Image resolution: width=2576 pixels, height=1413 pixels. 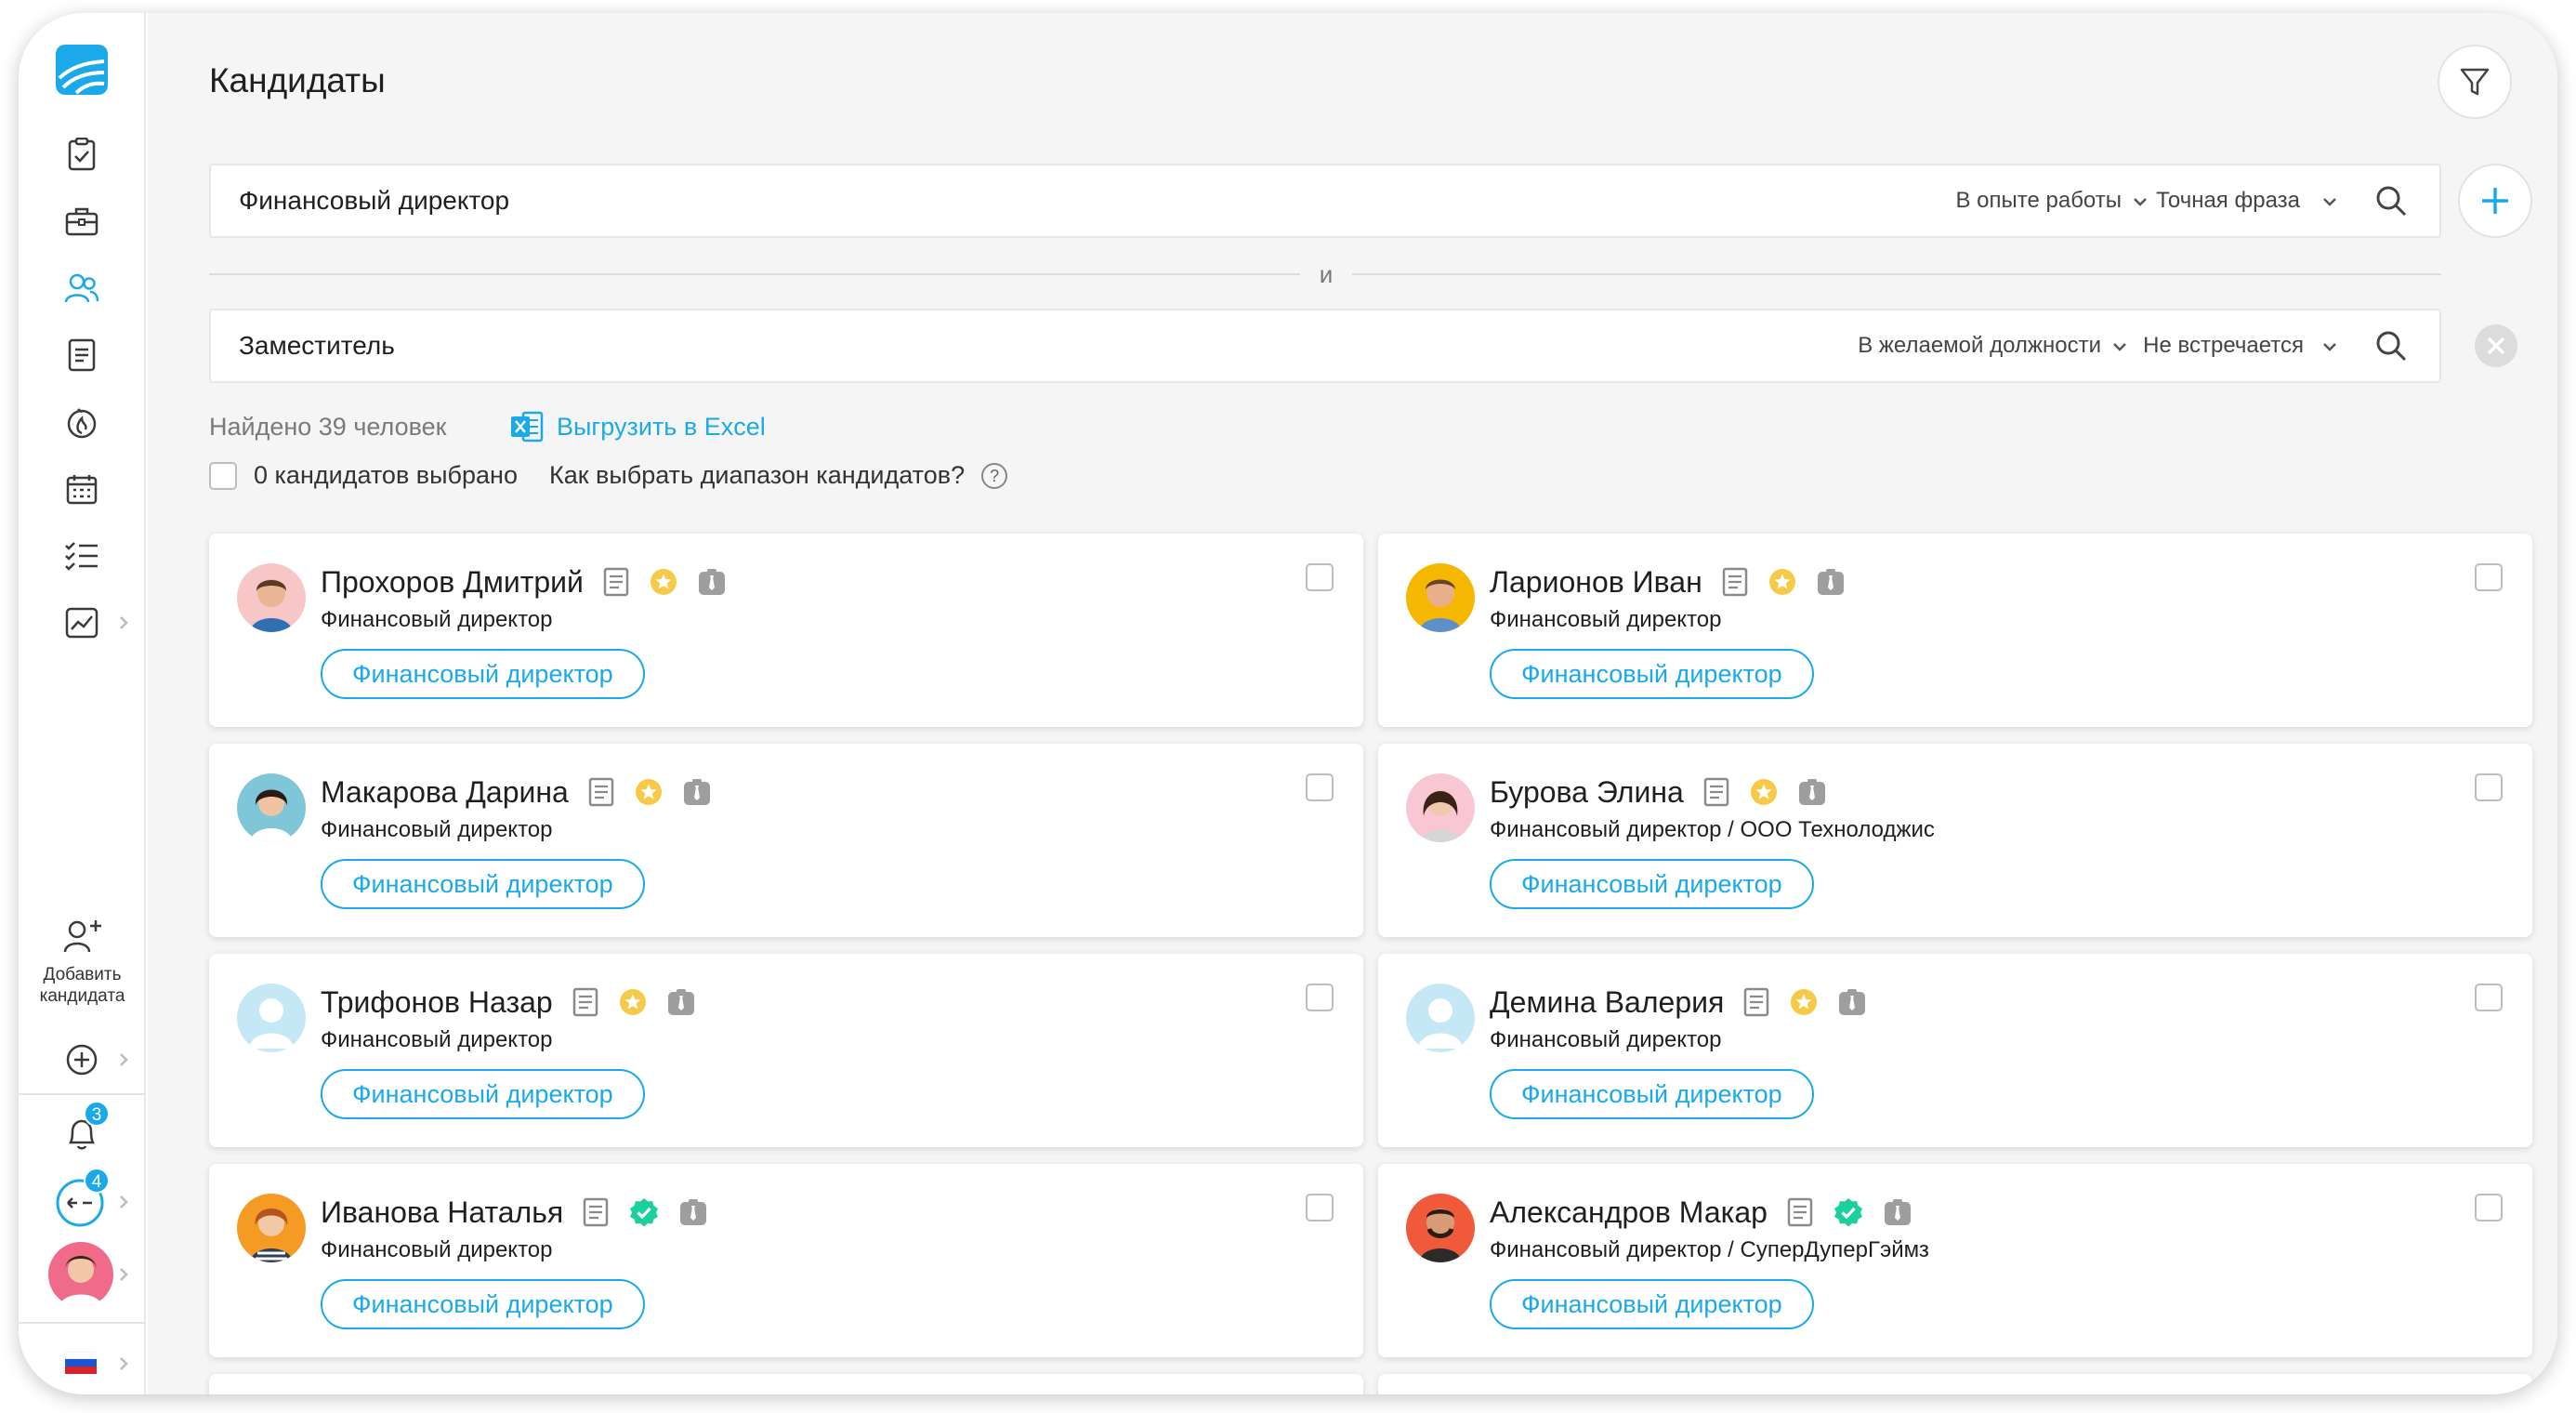 I want to click on export-excel-label: Выгрузить в Excel, so click(x=661, y=427).